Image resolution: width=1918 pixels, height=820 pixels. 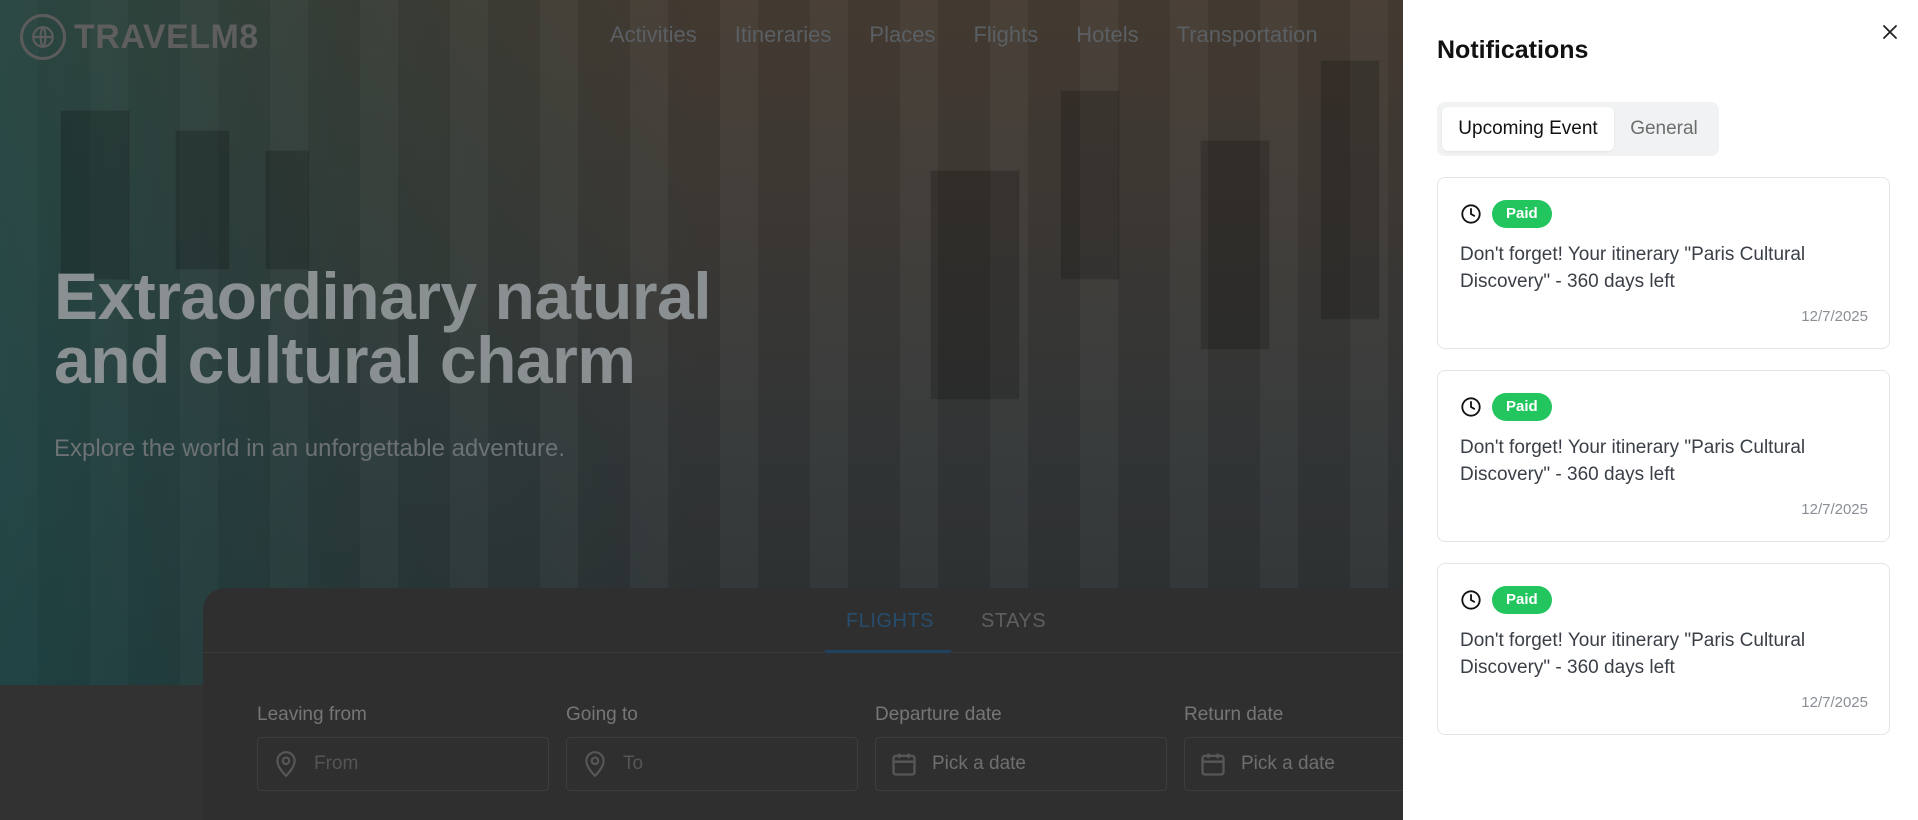 I want to click on close-icon, so click(x=1890, y=32).